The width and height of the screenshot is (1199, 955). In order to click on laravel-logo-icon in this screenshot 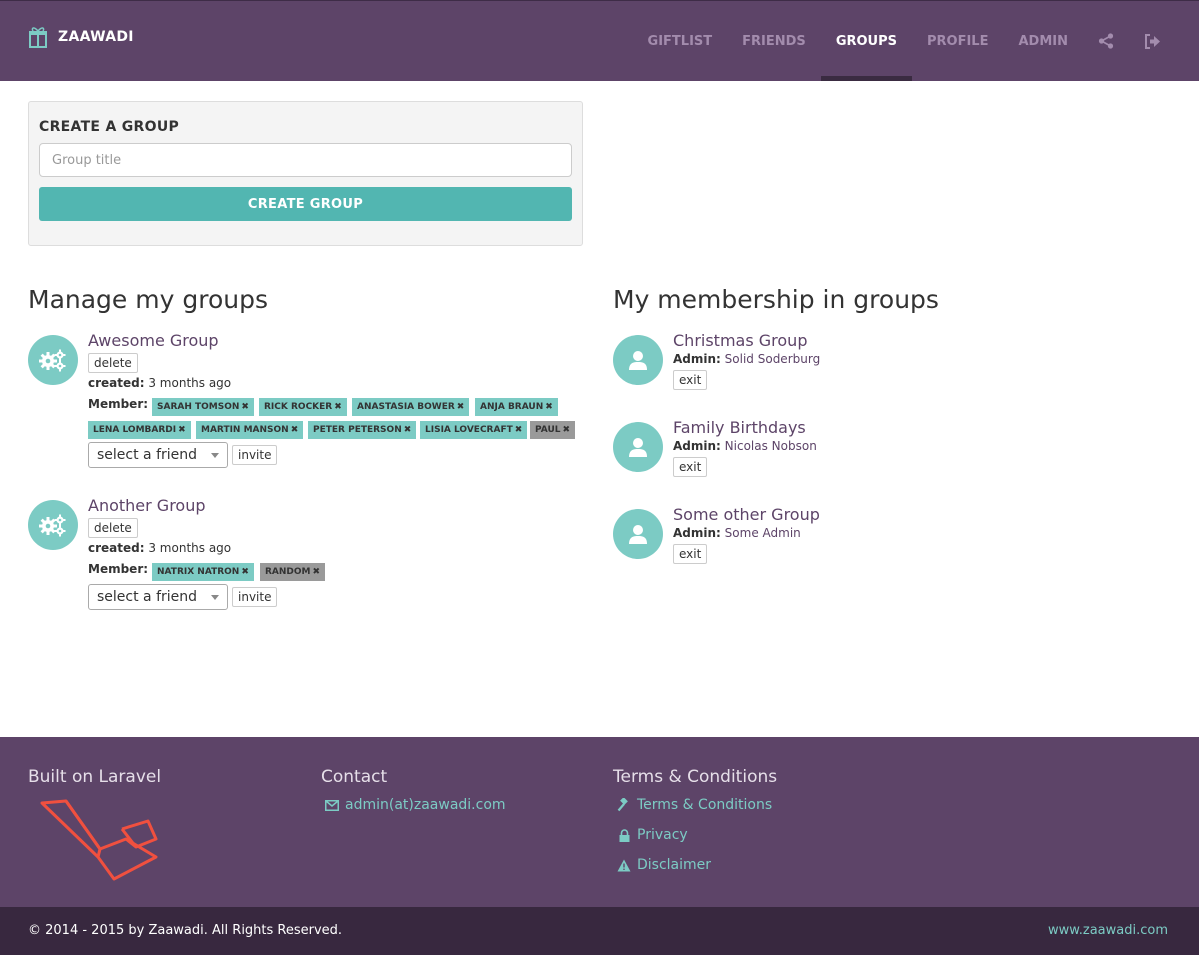, I will do `click(99, 840)`.